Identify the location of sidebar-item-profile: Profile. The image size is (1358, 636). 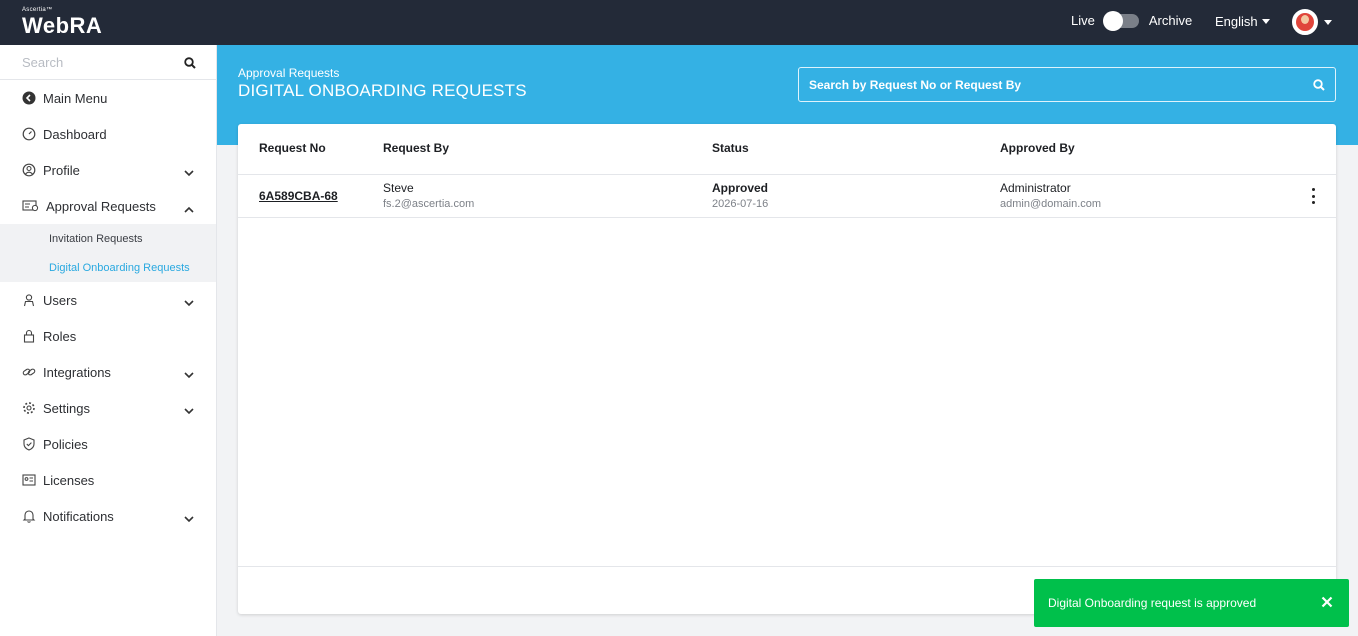
(108, 170).